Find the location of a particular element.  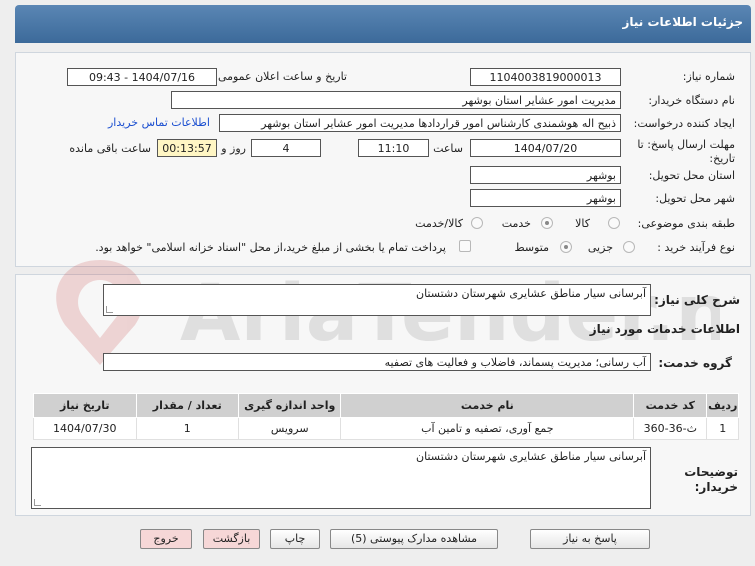

creator-label: ایجاد کننده درخواست: is located at coordinates (684, 123).